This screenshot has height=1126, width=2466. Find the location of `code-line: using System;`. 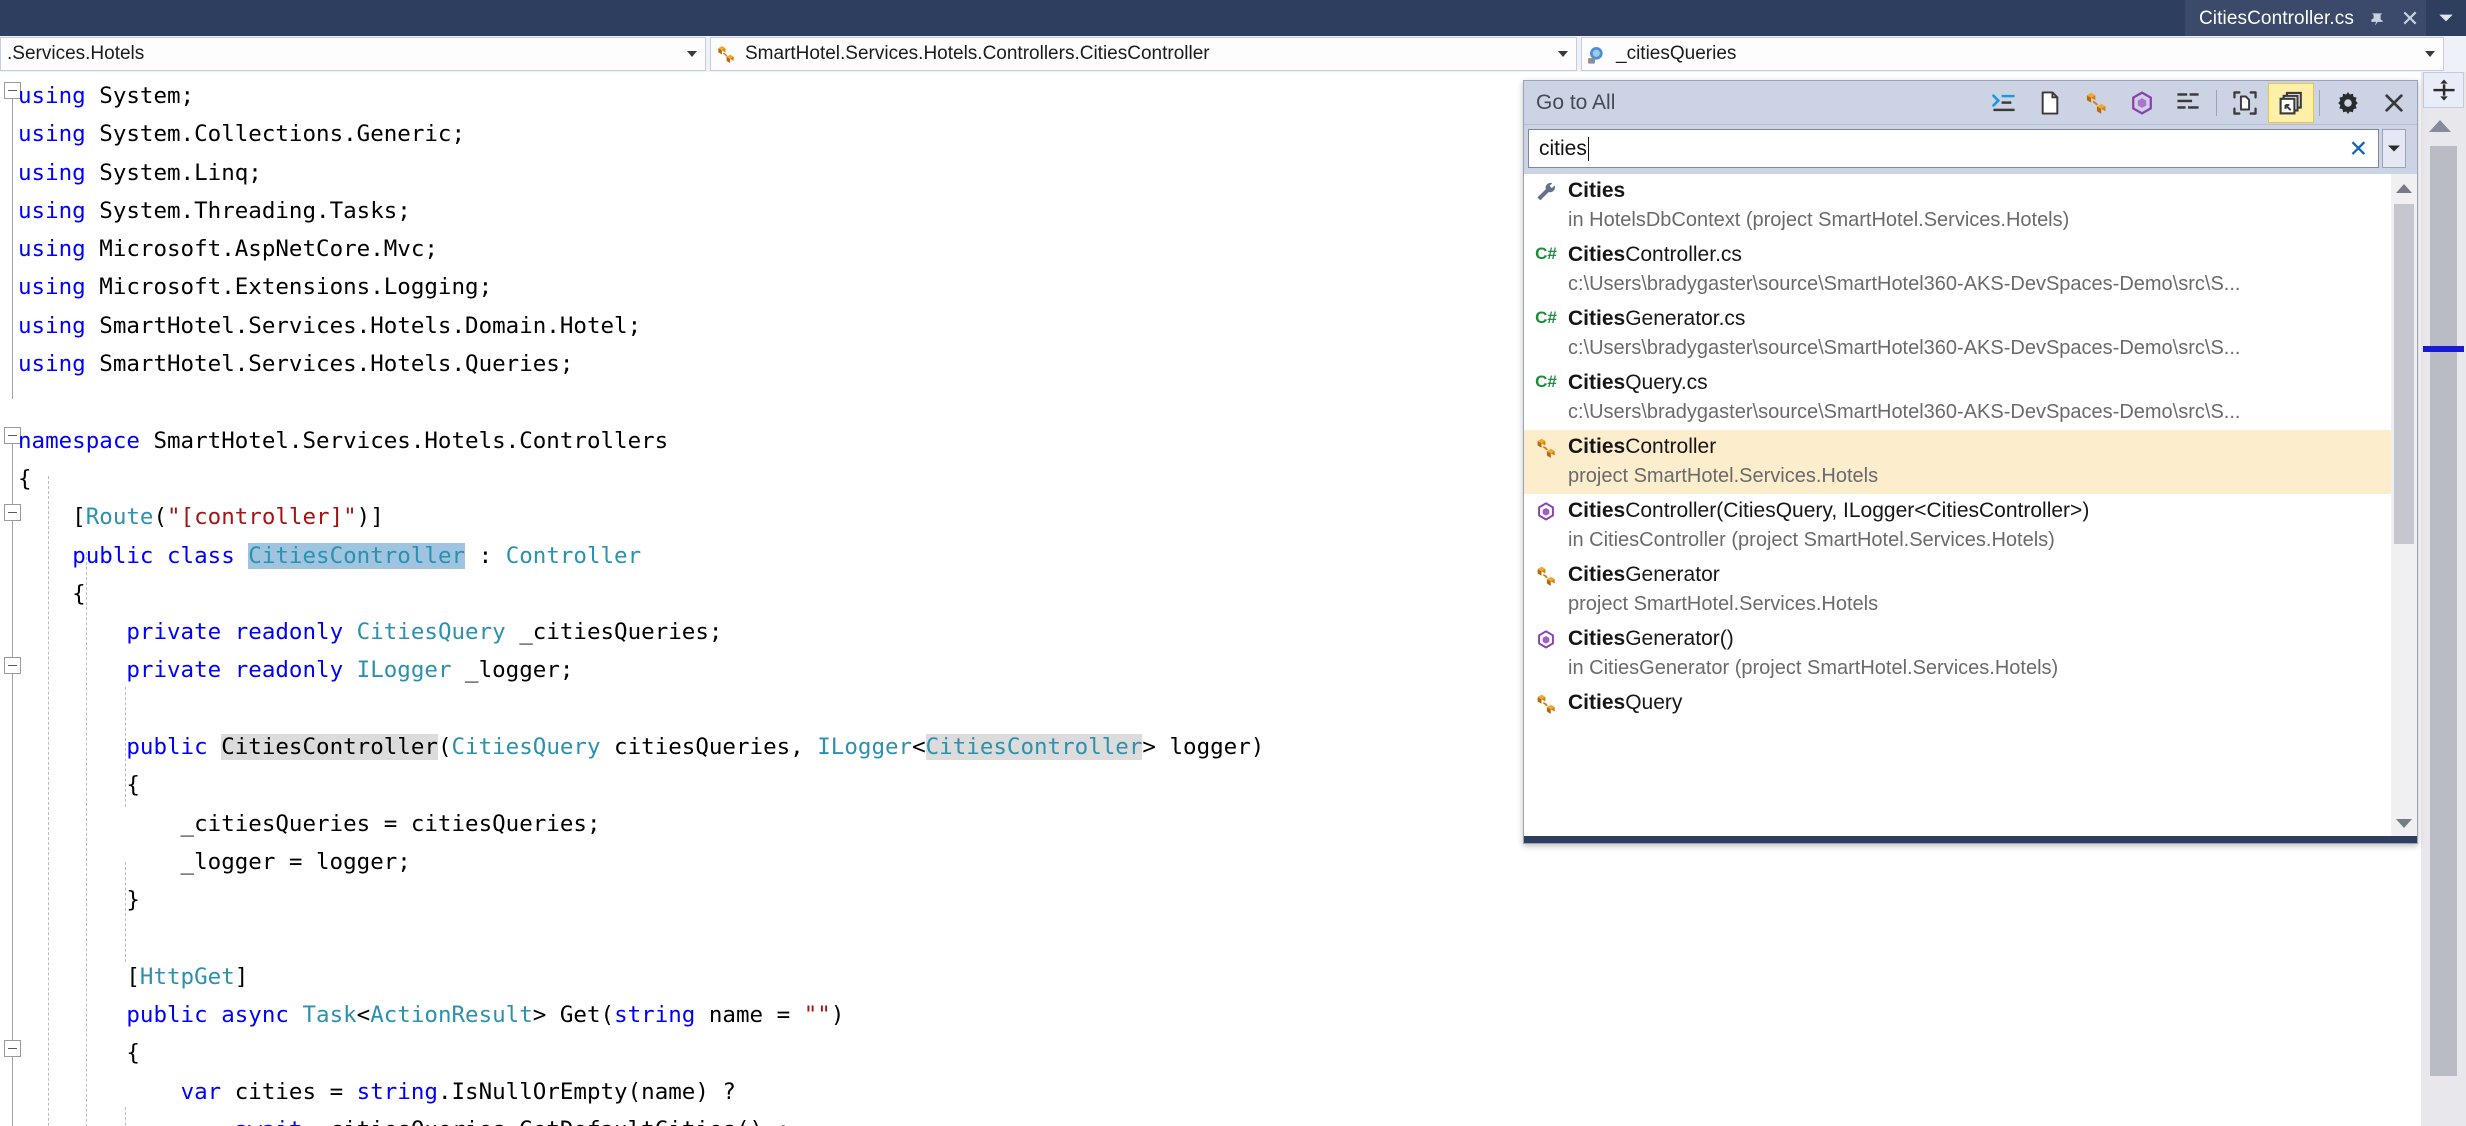

code-line: using System; is located at coordinates (632, 96).